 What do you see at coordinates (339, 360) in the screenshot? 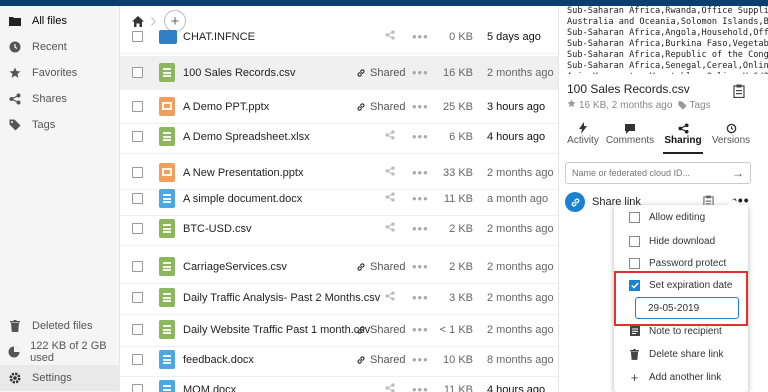
I see `file-row: feedback.docx Shared ••• 10 KB 8 months ago` at bounding box center [339, 360].